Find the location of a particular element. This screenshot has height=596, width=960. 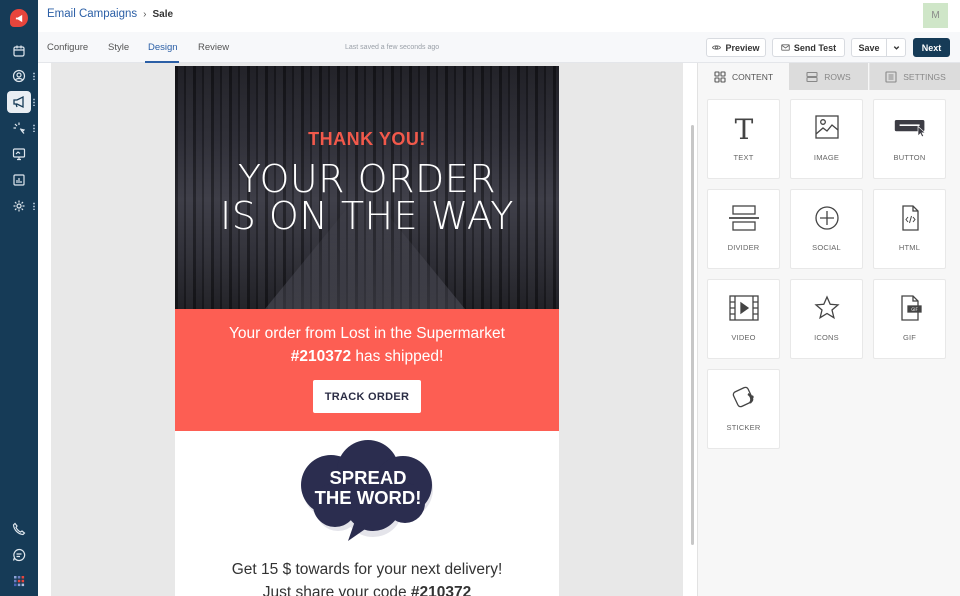

monitor-edit-icon is located at coordinates (19, 154).